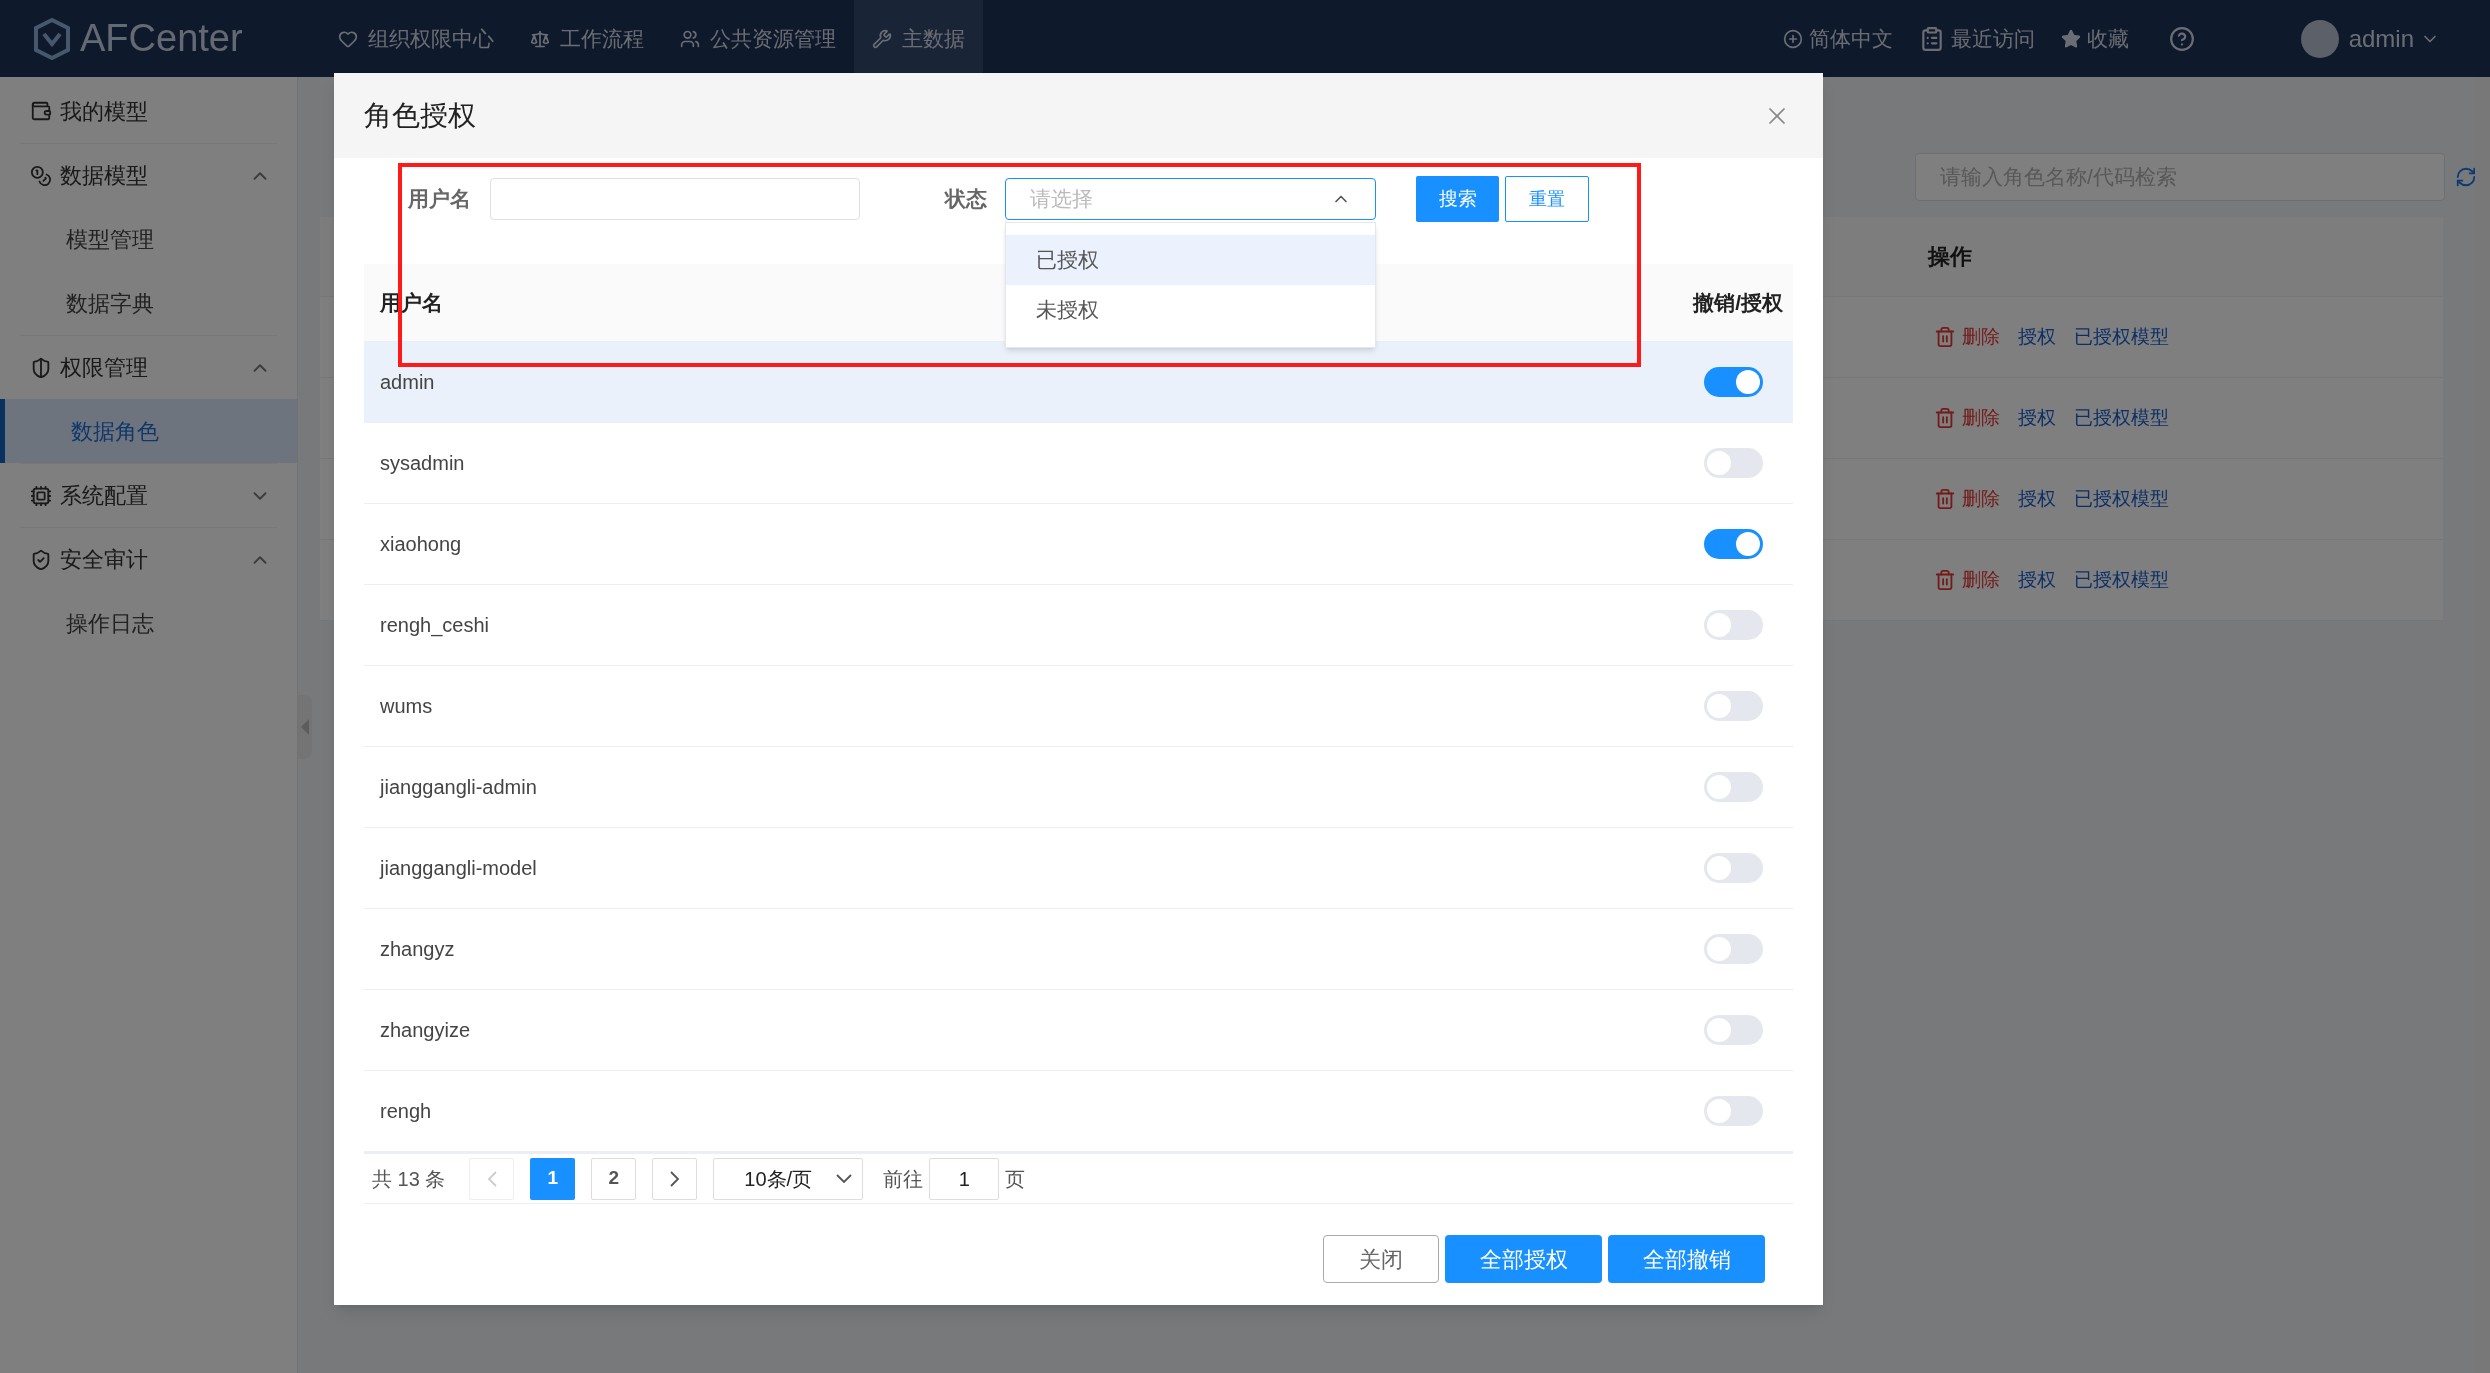 Image resolution: width=2490 pixels, height=1373 pixels. I want to click on username-cell-text: rengh_ceshi, so click(435, 626).